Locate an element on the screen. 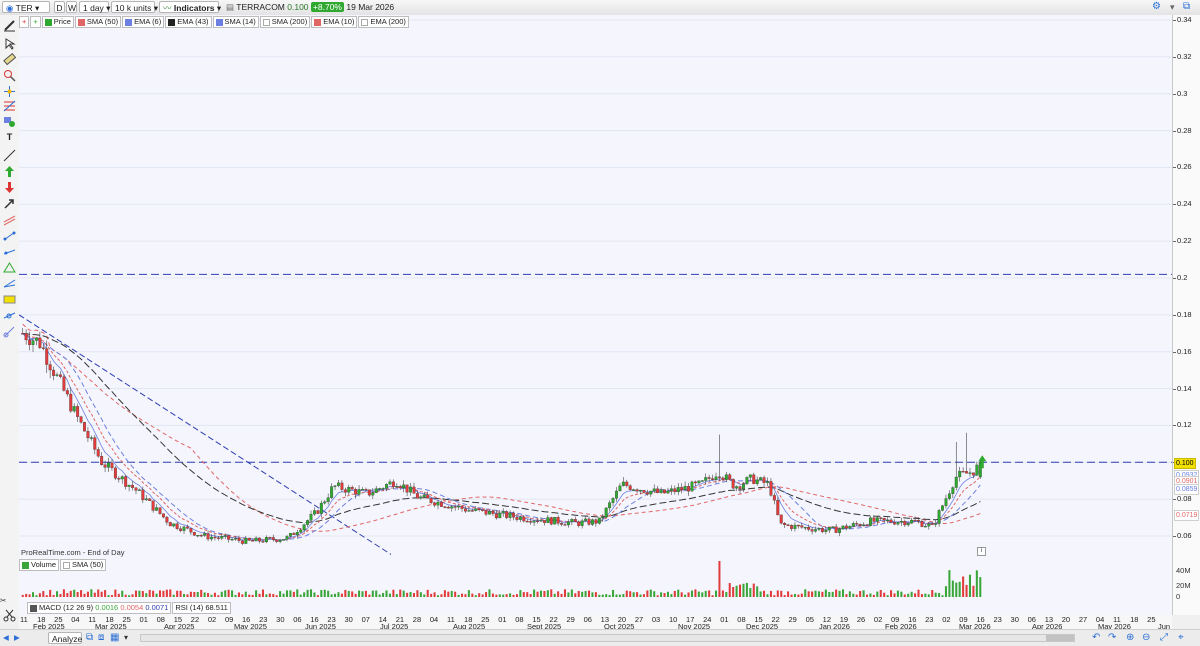  units-select: 10 k units ▾ is located at coordinates (134, 7).